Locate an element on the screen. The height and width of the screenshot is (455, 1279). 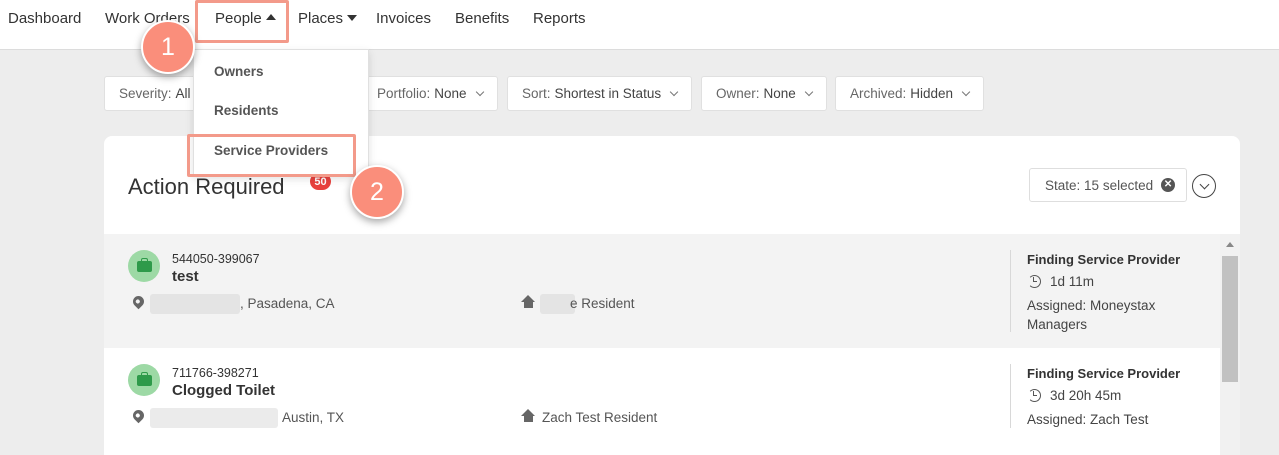
work-order-number: 544050-399067 is located at coordinates (216, 259).